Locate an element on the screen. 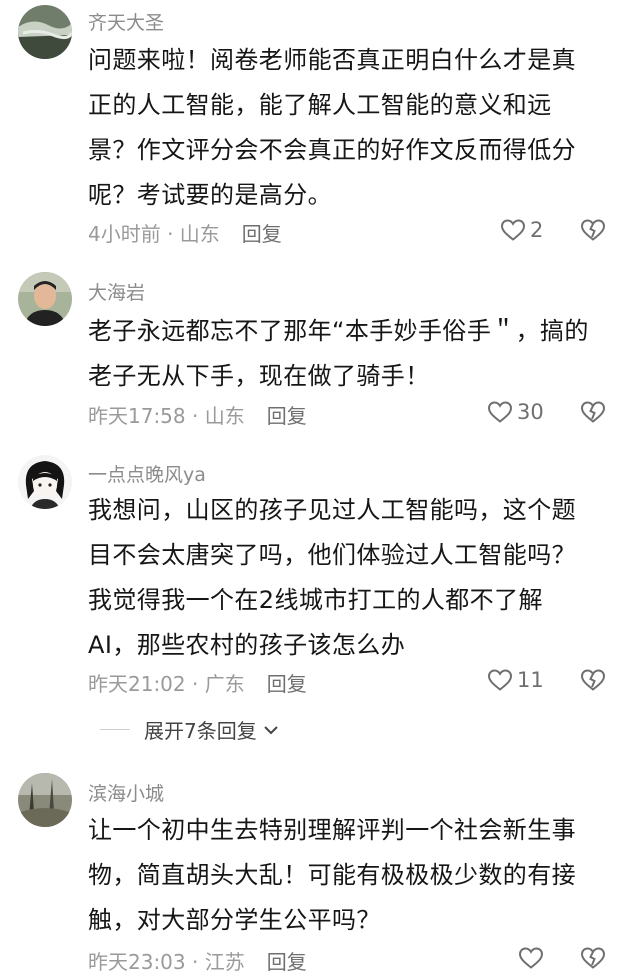 This screenshot has height=978, width=626. like-count: 2 is located at coordinates (537, 230).